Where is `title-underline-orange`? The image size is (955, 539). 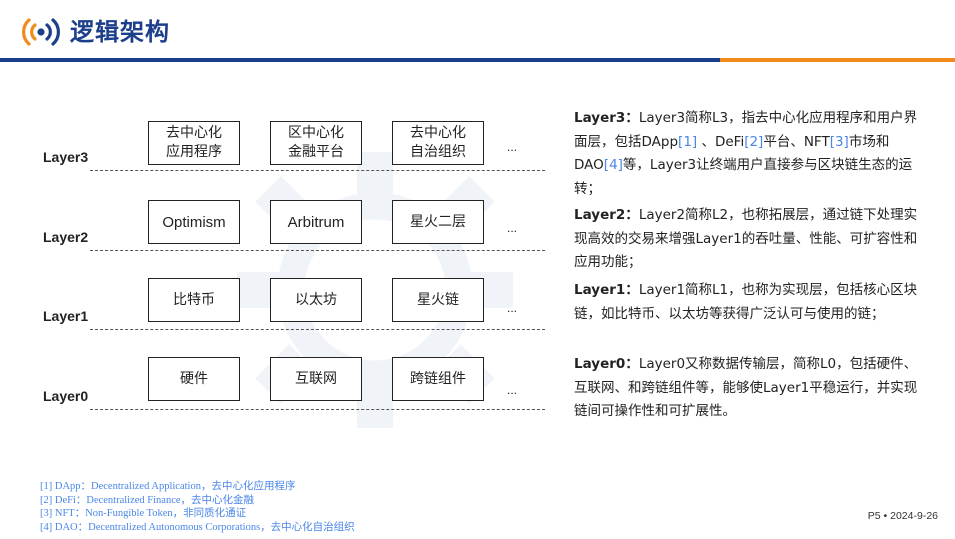 title-underline-orange is located at coordinates (837, 60).